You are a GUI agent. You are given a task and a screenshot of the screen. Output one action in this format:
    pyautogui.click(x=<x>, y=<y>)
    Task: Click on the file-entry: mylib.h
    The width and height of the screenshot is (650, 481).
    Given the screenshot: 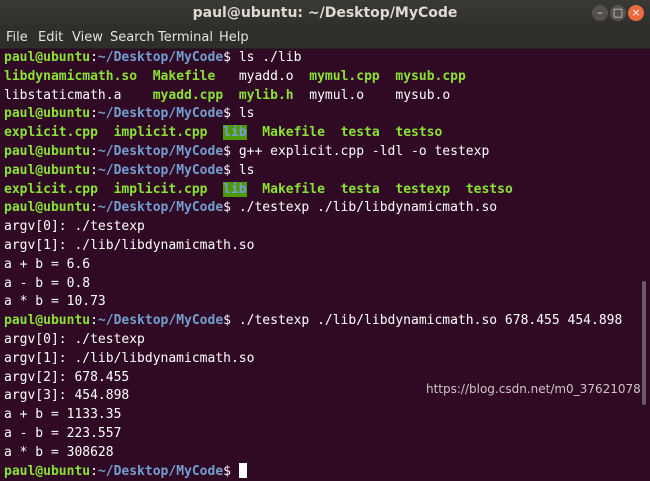 What is the action you would take?
    pyautogui.click(x=266, y=95)
    